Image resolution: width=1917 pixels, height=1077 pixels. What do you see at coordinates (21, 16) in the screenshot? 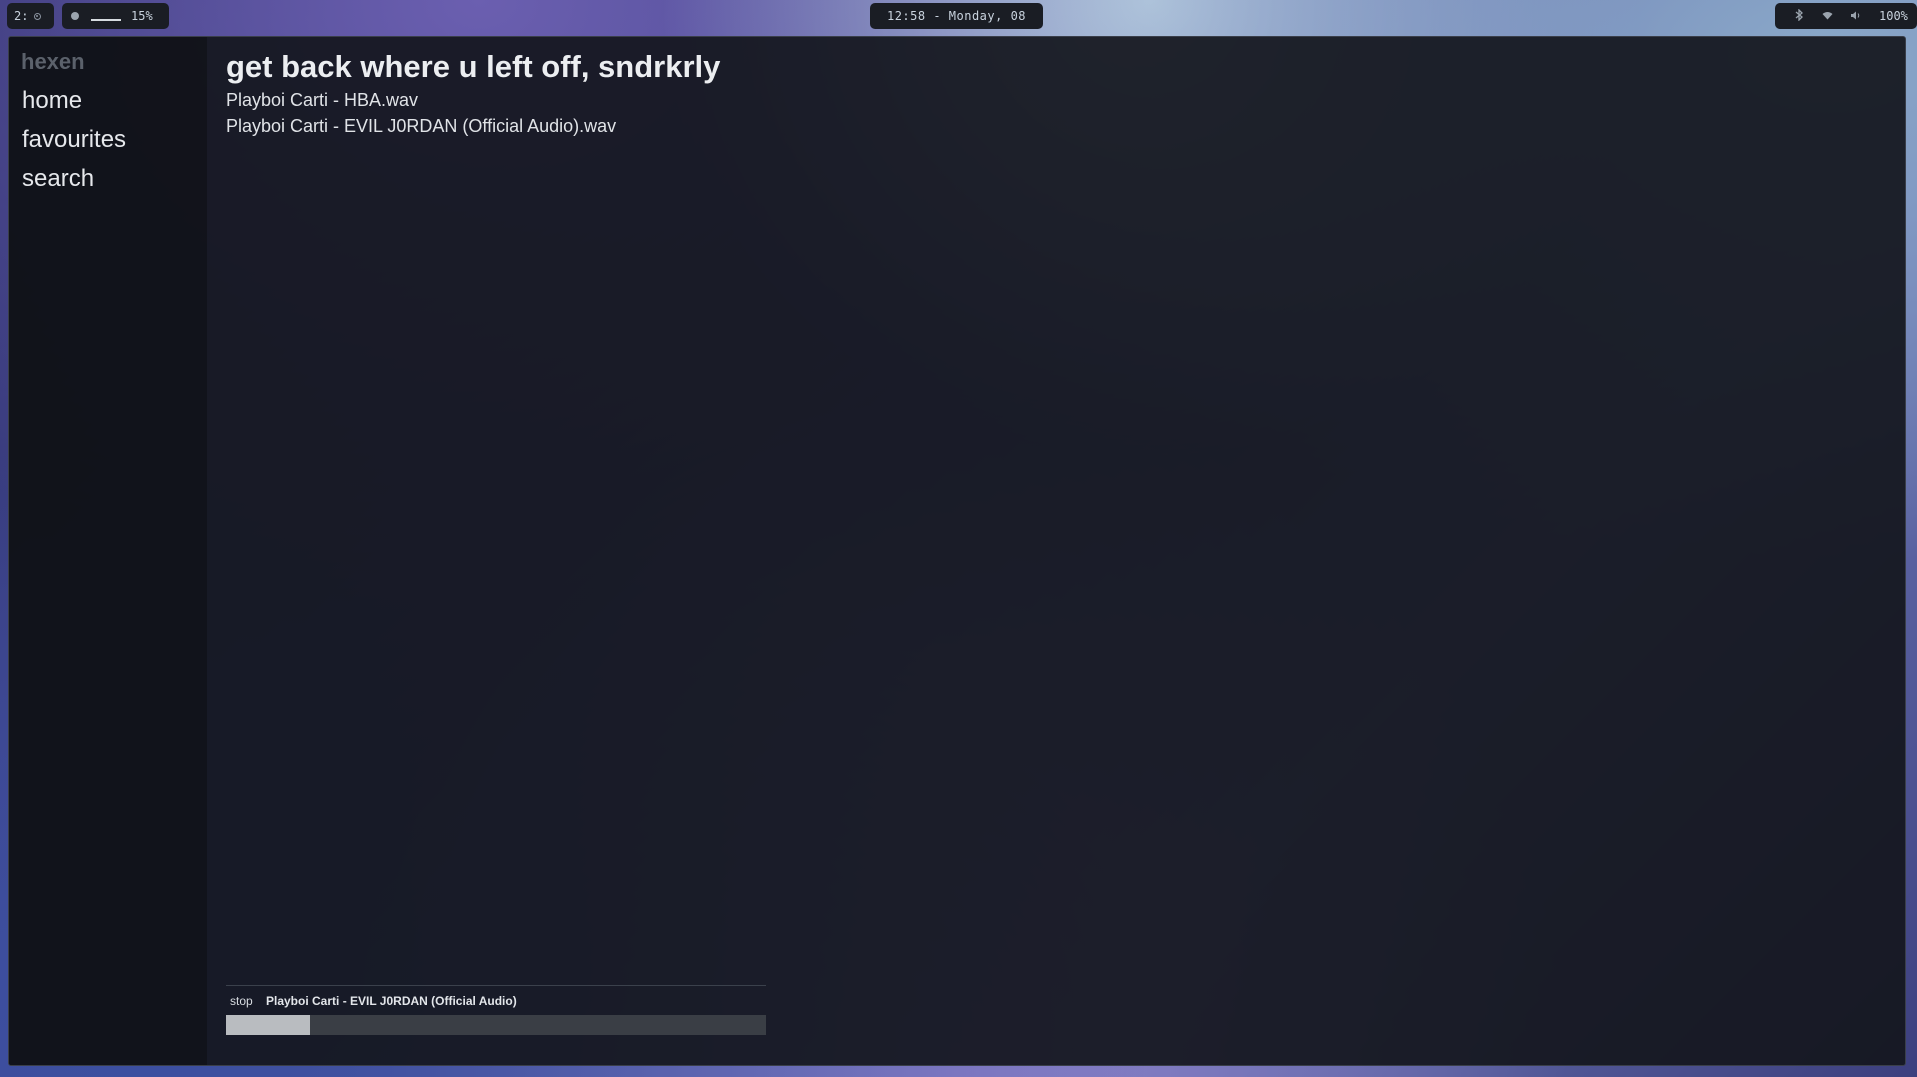
I see `workspace-label: 2:` at bounding box center [21, 16].